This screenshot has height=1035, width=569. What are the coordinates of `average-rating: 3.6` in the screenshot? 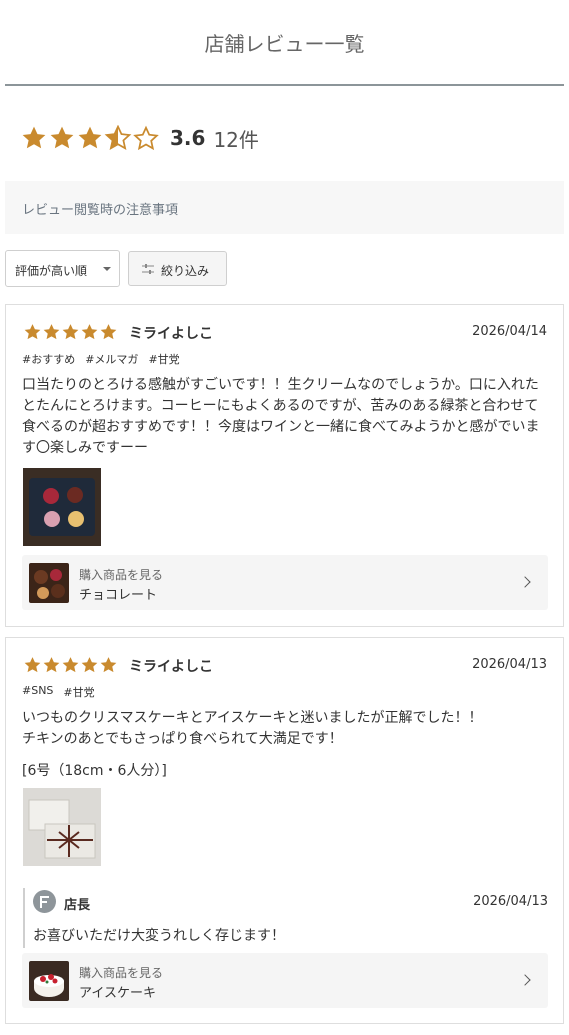 It's located at (188, 138).